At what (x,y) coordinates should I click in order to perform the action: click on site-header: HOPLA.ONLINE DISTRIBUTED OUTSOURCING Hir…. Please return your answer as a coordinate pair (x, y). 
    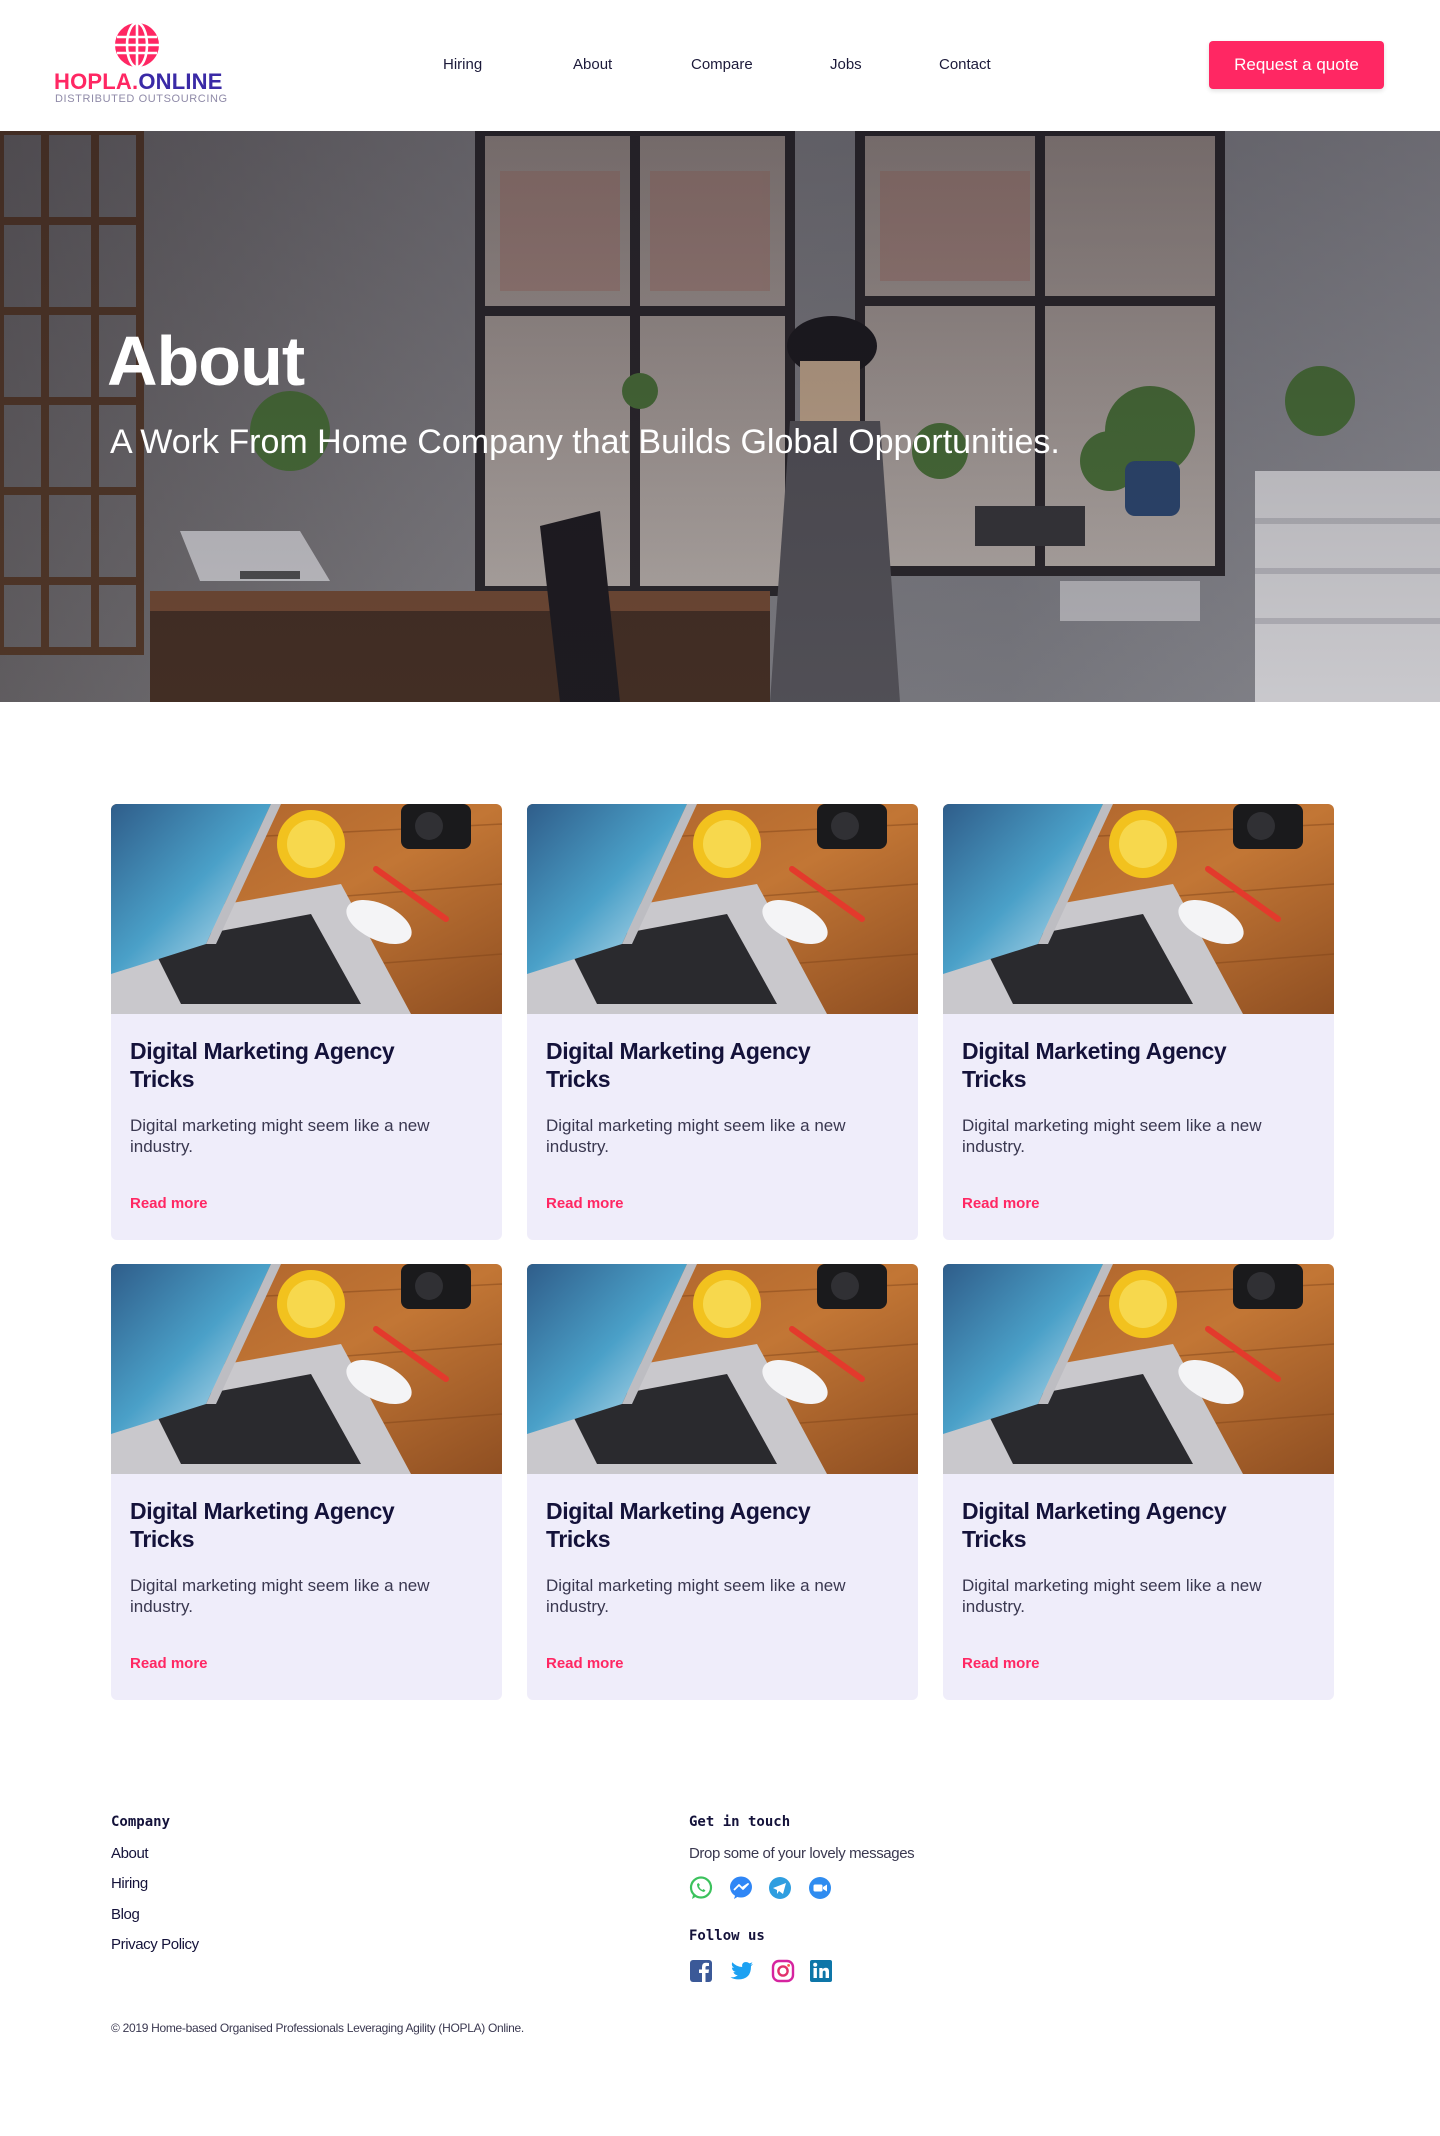
    Looking at the image, I should click on (720, 65).